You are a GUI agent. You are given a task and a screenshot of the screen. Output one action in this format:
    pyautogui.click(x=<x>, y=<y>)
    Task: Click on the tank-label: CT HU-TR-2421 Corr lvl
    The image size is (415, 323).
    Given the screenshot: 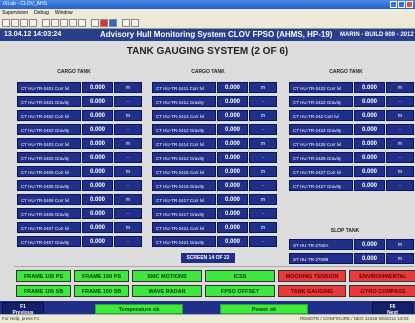 What is the action you would take?
    pyautogui.click(x=184, y=227)
    